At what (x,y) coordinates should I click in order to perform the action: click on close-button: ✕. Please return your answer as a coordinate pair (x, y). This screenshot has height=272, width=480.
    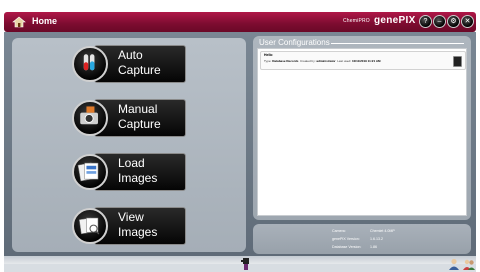
    Looking at the image, I should click on (467, 21).